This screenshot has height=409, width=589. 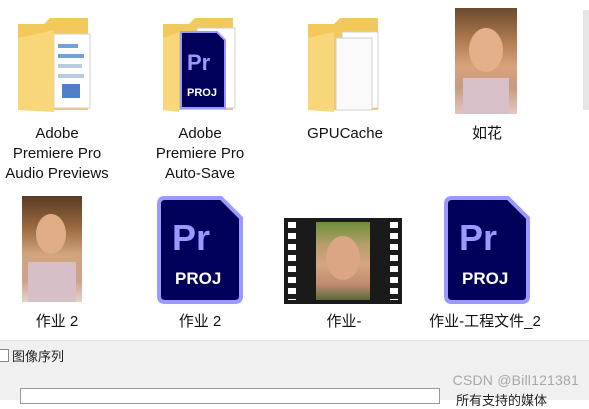 I want to click on file-item-audio-previews: Adobe Premiere Pro Audio Previews, so click(x=57, y=92).